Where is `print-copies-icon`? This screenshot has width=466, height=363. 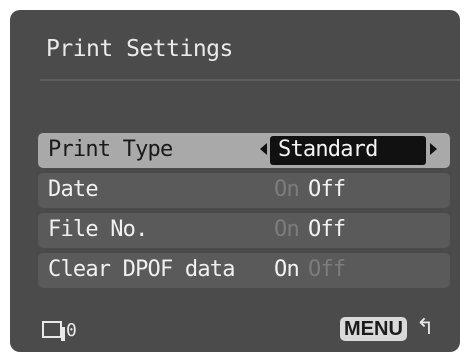
print-copies-icon is located at coordinates (53, 331).